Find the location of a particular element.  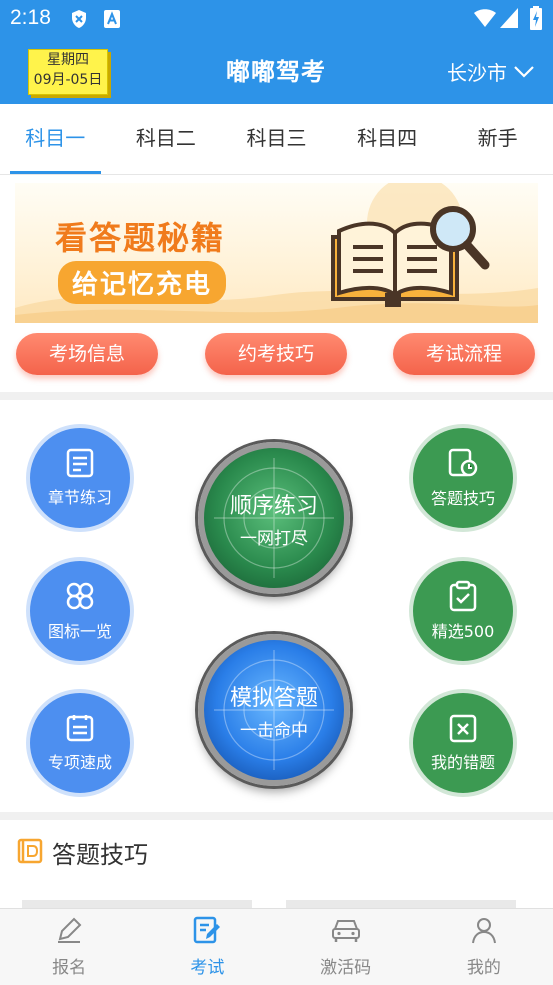

special-topic-label: 专项速成 is located at coordinates (79, 762).